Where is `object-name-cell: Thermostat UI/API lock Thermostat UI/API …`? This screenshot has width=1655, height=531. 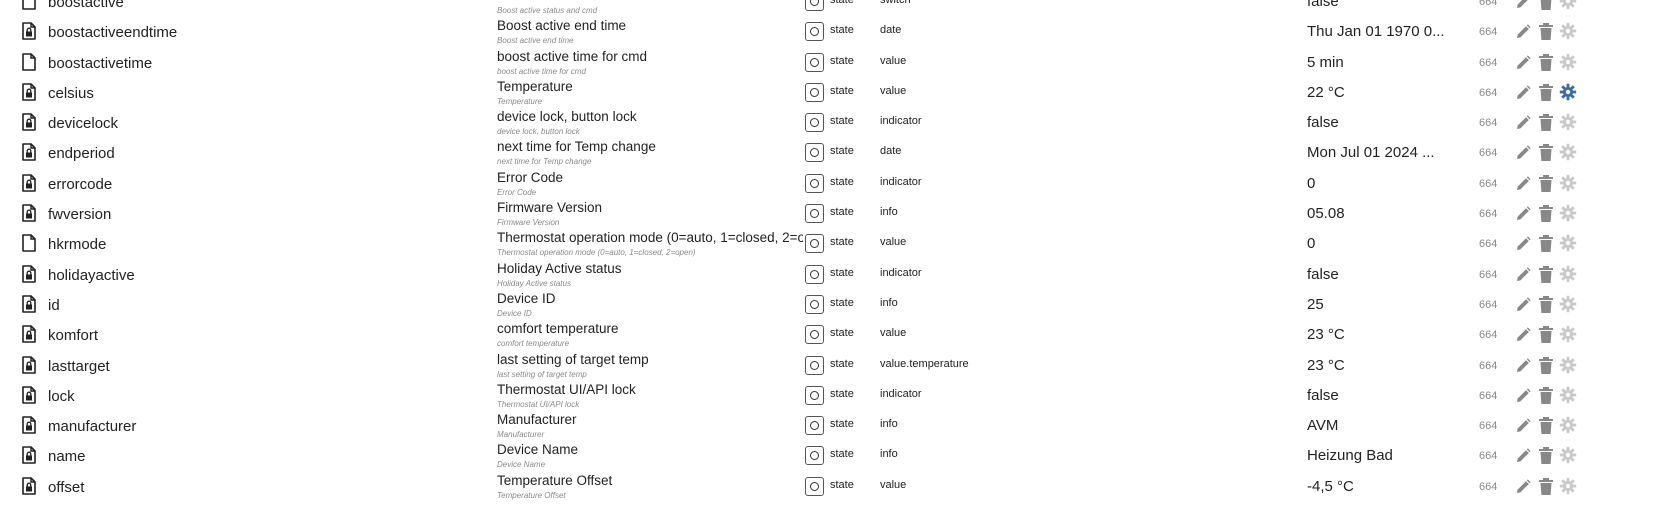 object-name-cell: Thermostat UI/API lock Thermostat UI/API … is located at coordinates (650, 395).